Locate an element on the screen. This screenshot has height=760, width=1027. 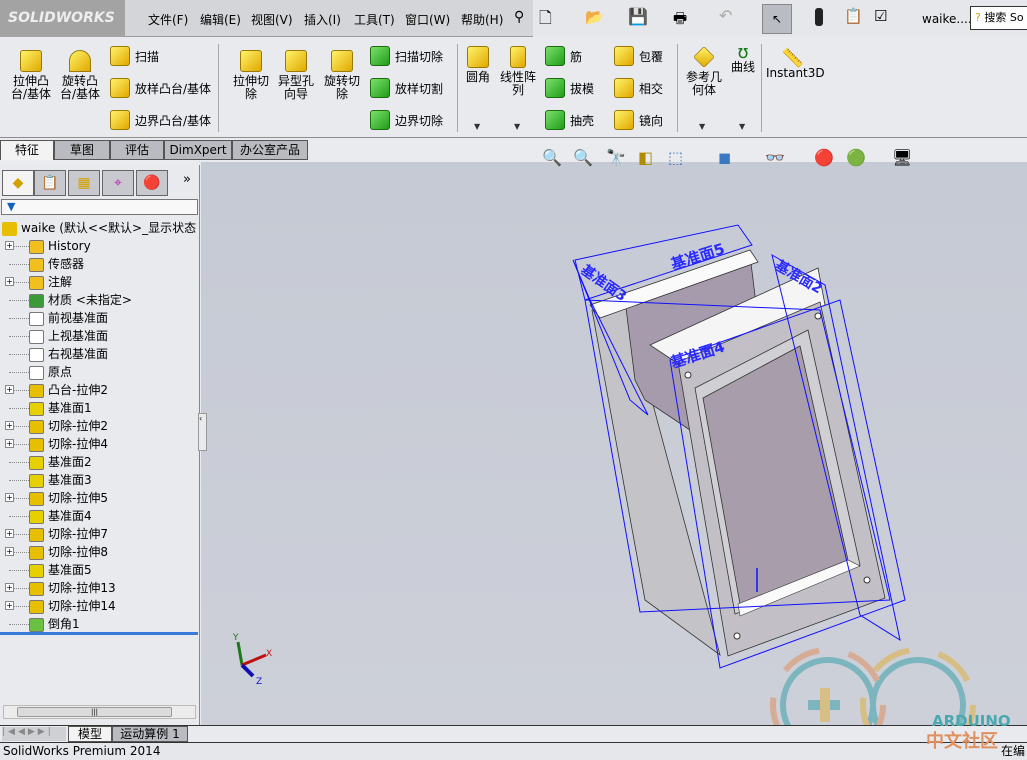
tree-filter-input: ▼ is located at coordinates (99, 207).